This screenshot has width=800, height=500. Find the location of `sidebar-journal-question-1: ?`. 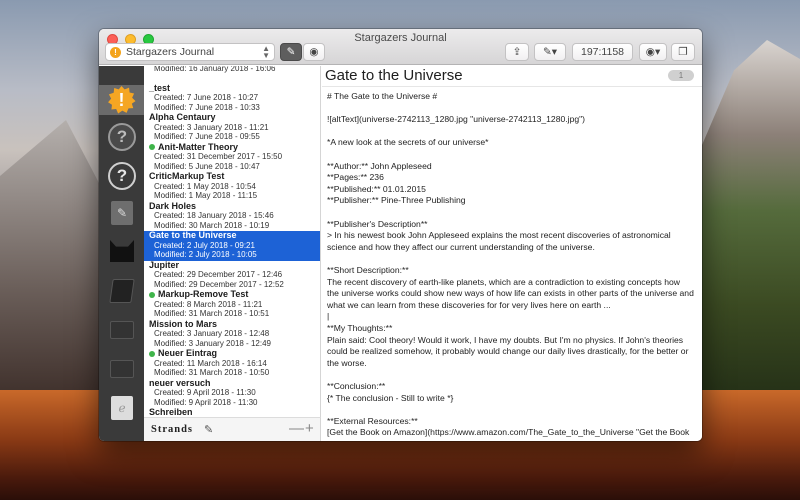

sidebar-journal-question-1: ? is located at coordinates (122, 137).